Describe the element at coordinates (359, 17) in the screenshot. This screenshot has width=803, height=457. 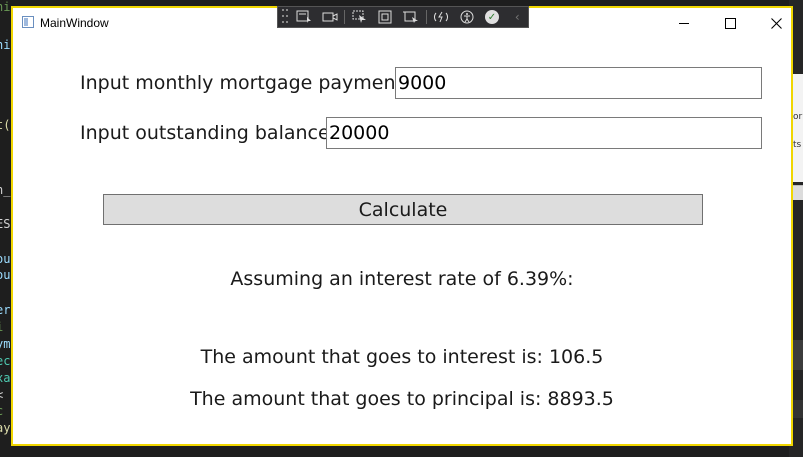
I see `select-element-icon` at that location.